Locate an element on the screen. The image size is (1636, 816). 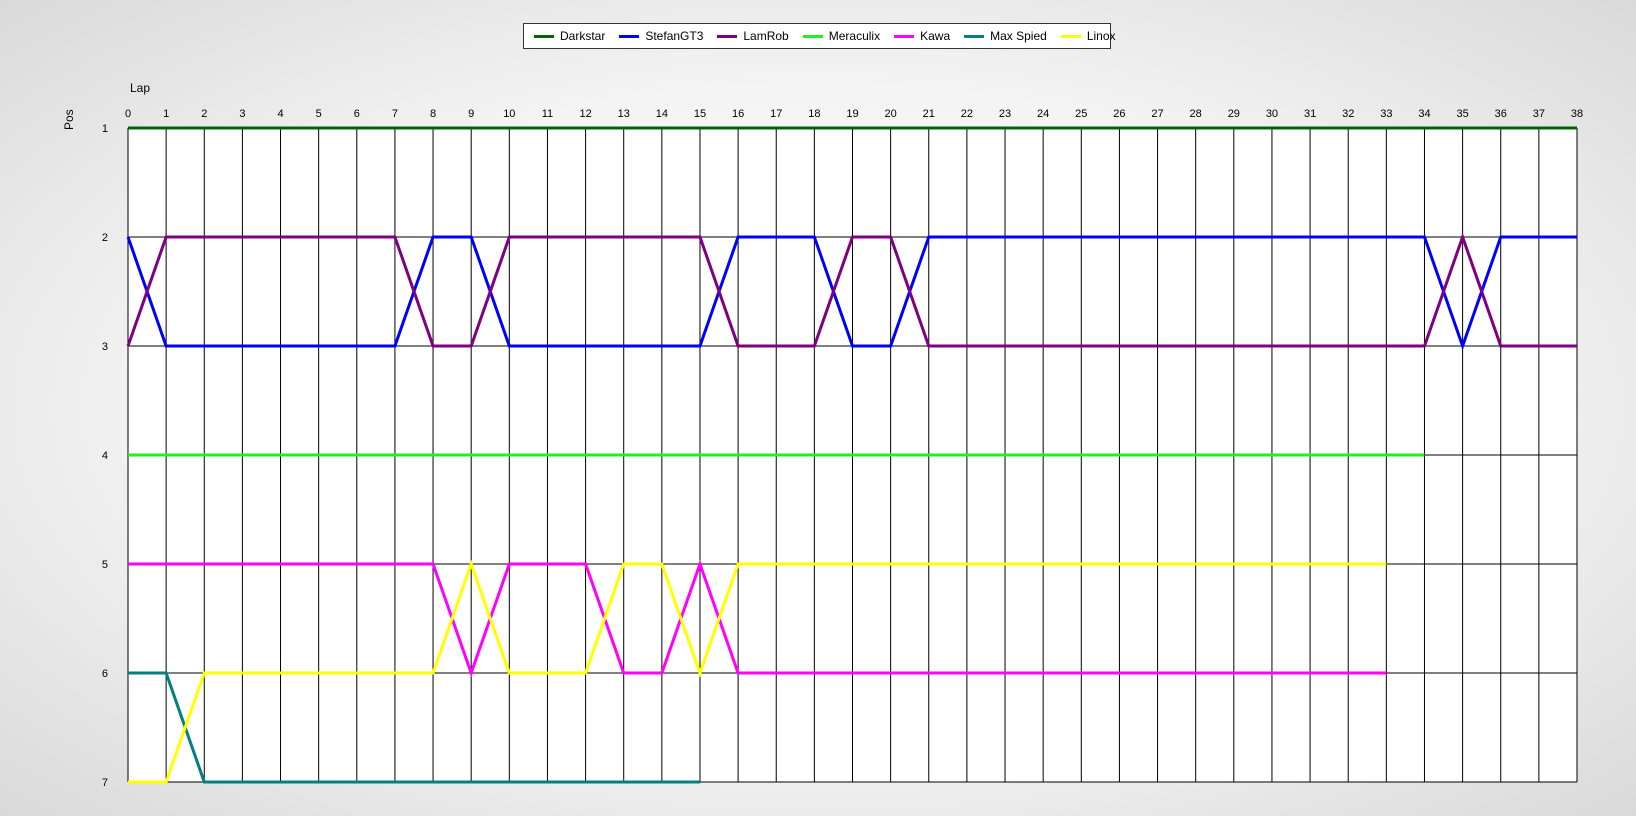
legend-item-meraculix: Meraculix is located at coordinates (841, 36).